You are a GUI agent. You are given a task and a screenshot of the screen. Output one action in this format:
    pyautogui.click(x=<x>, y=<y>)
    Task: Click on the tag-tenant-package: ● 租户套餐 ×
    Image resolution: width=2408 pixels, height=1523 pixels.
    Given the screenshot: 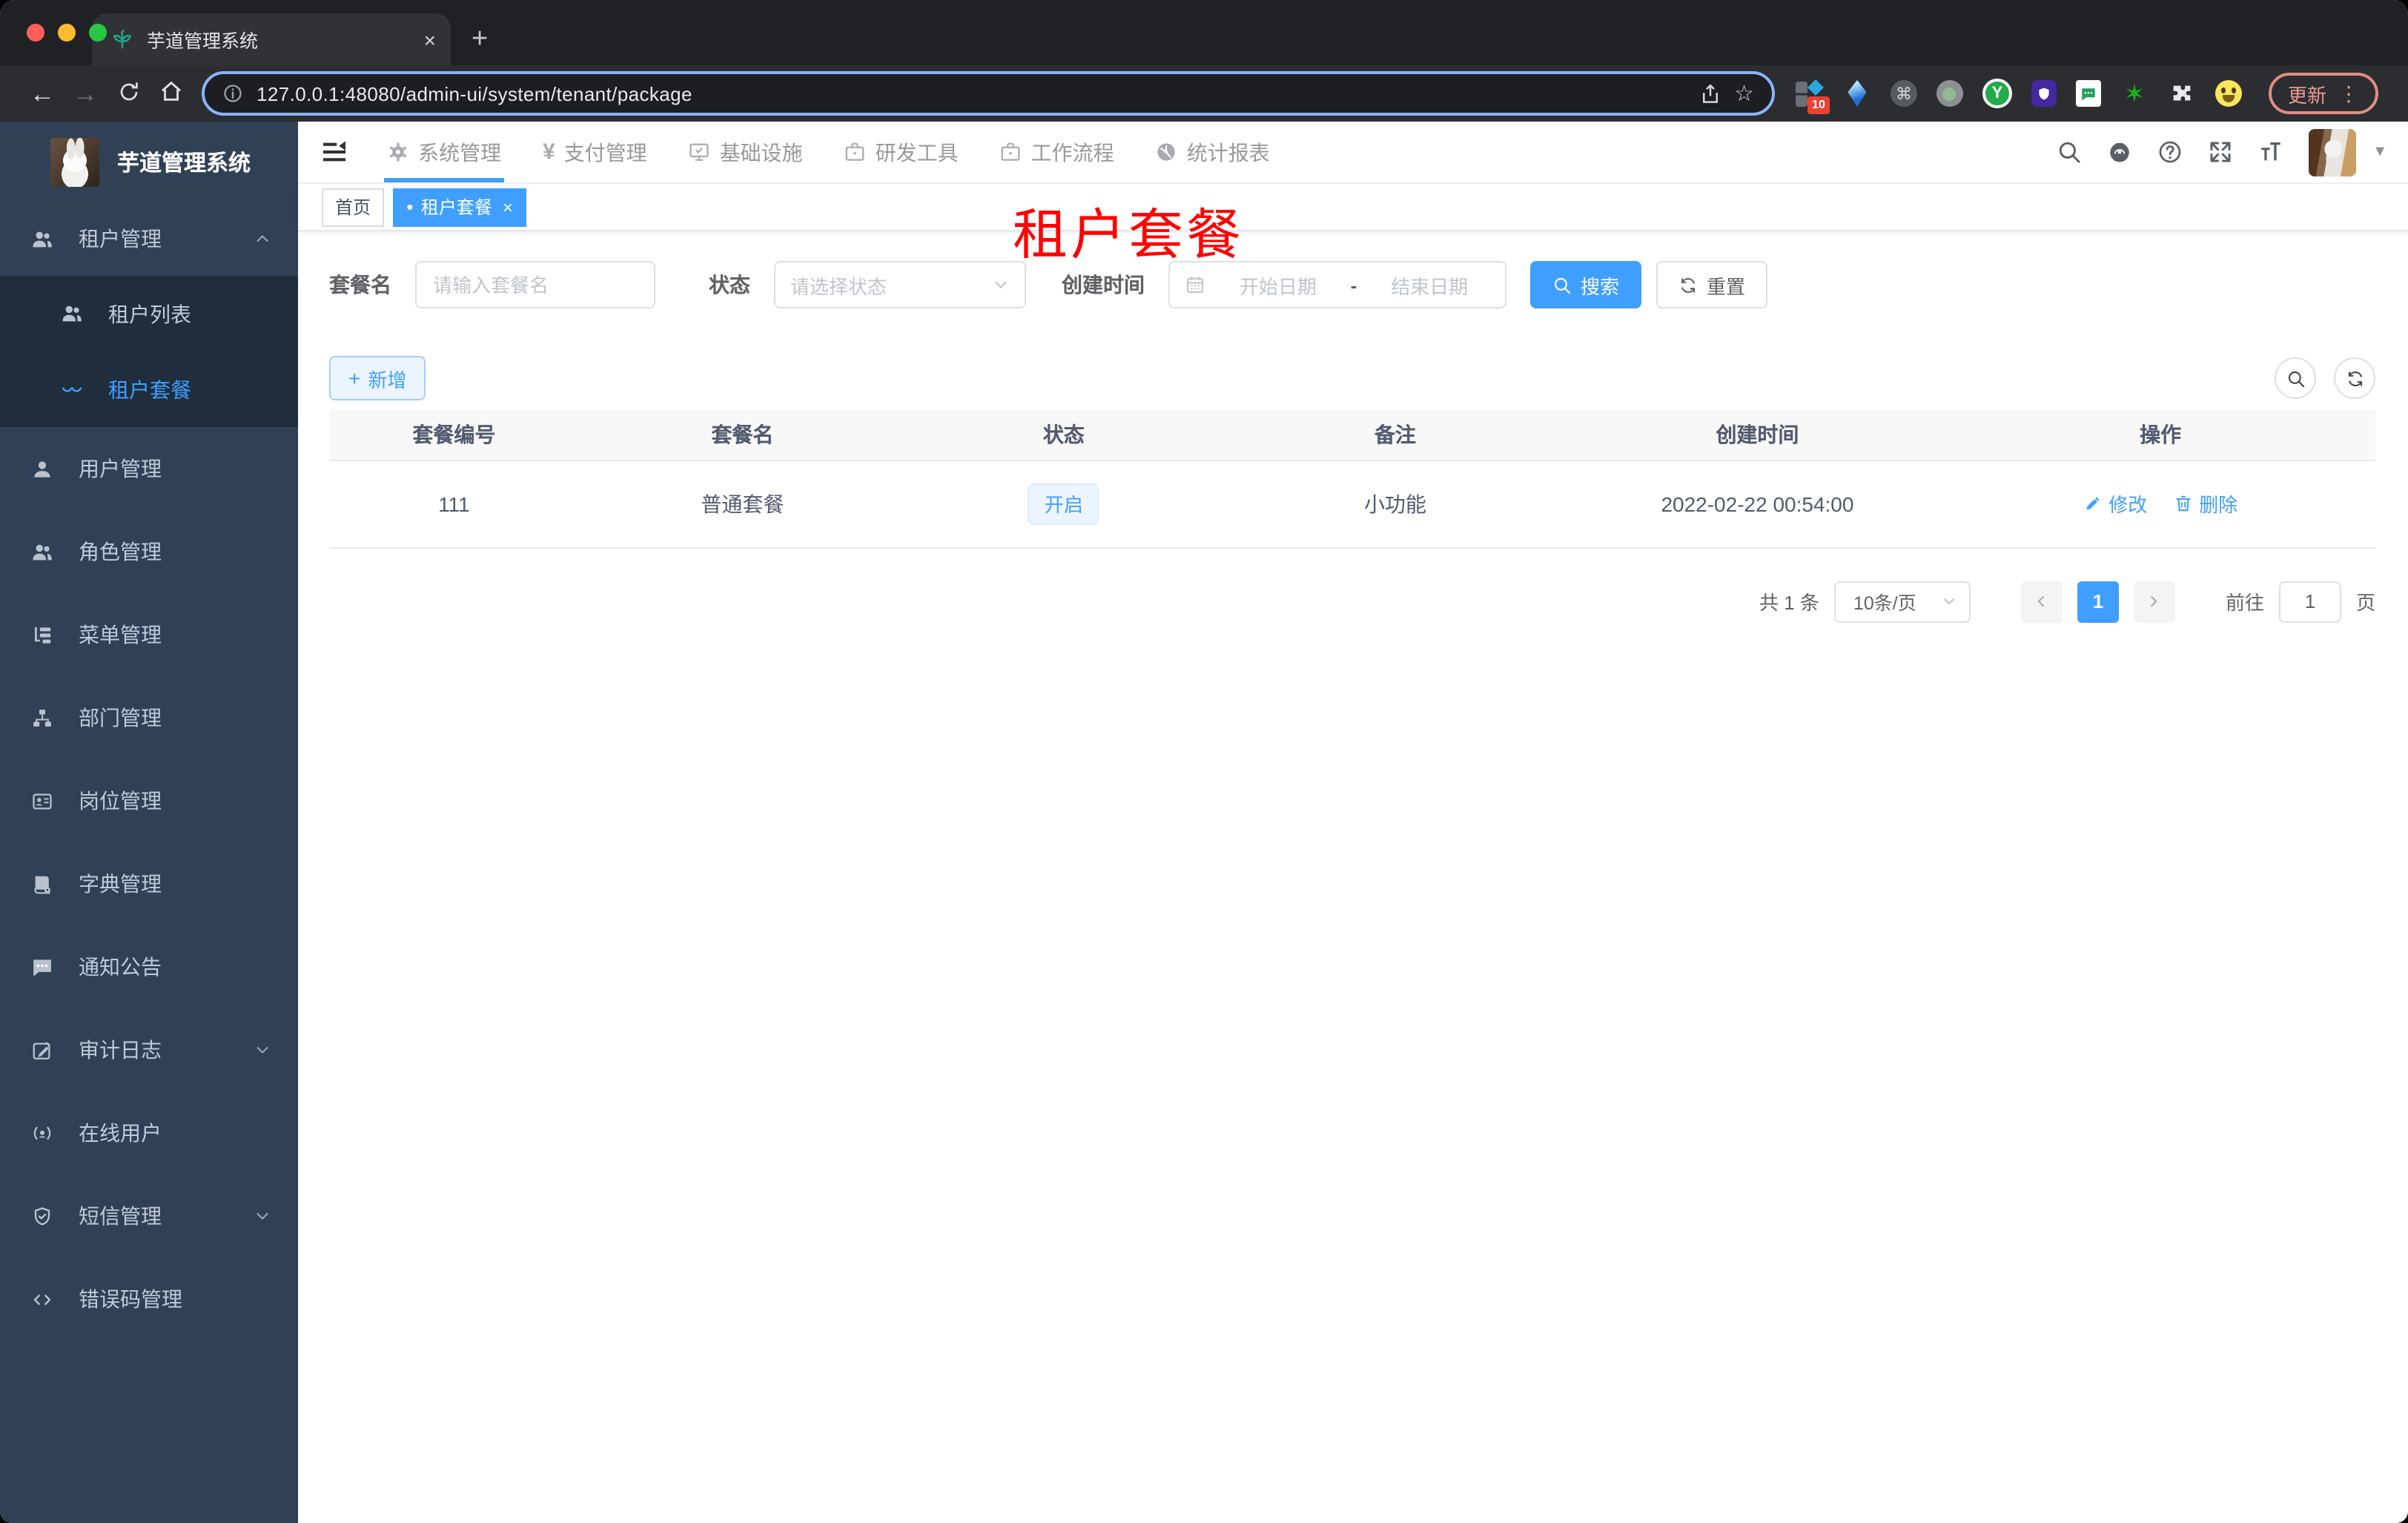 What is the action you would take?
    pyautogui.click(x=459, y=207)
    